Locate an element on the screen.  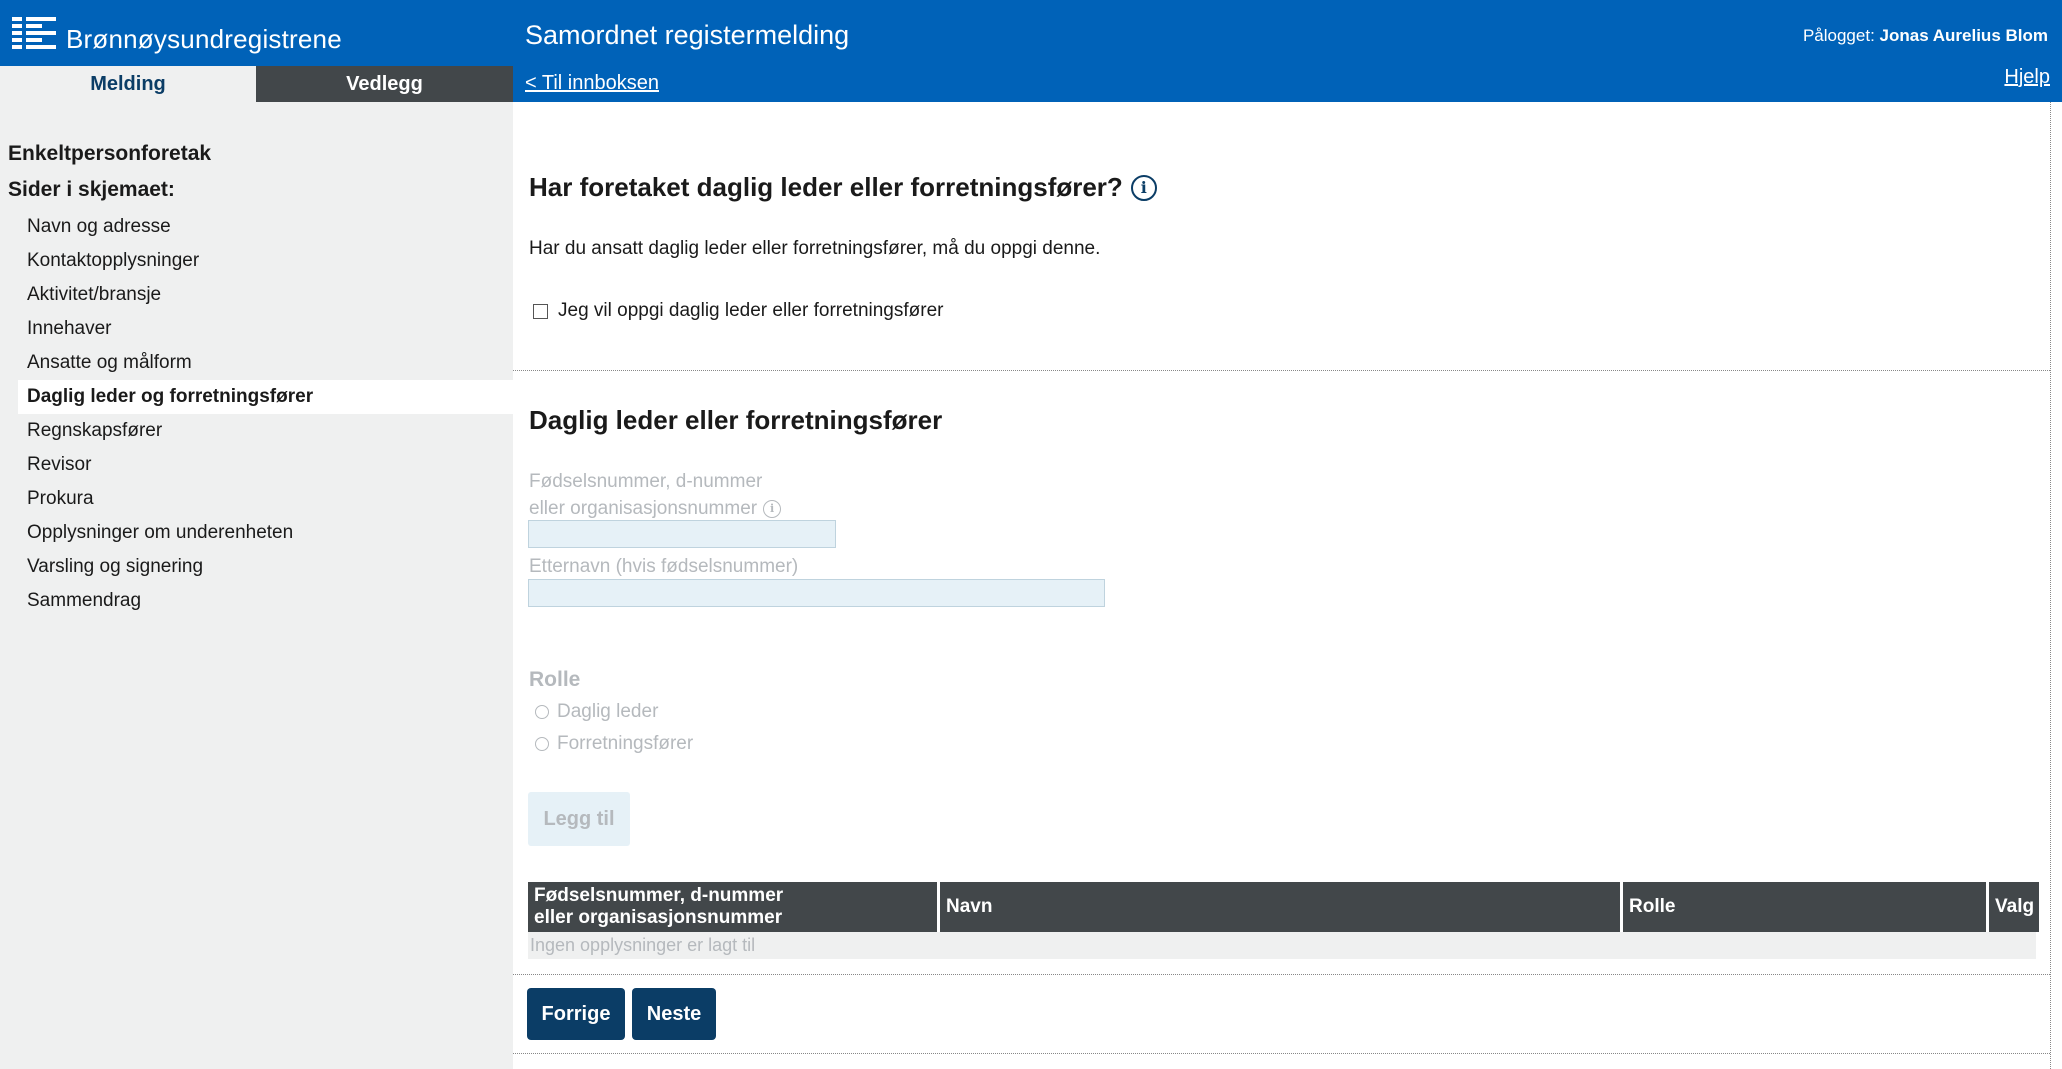
tab-vedlegg: Vedlegg is located at coordinates (384, 84).